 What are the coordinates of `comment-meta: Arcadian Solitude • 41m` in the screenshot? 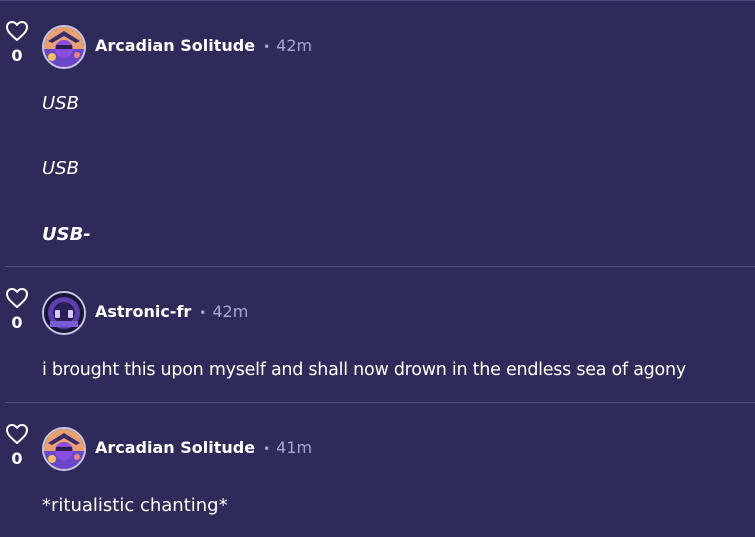 It's located at (203, 448).